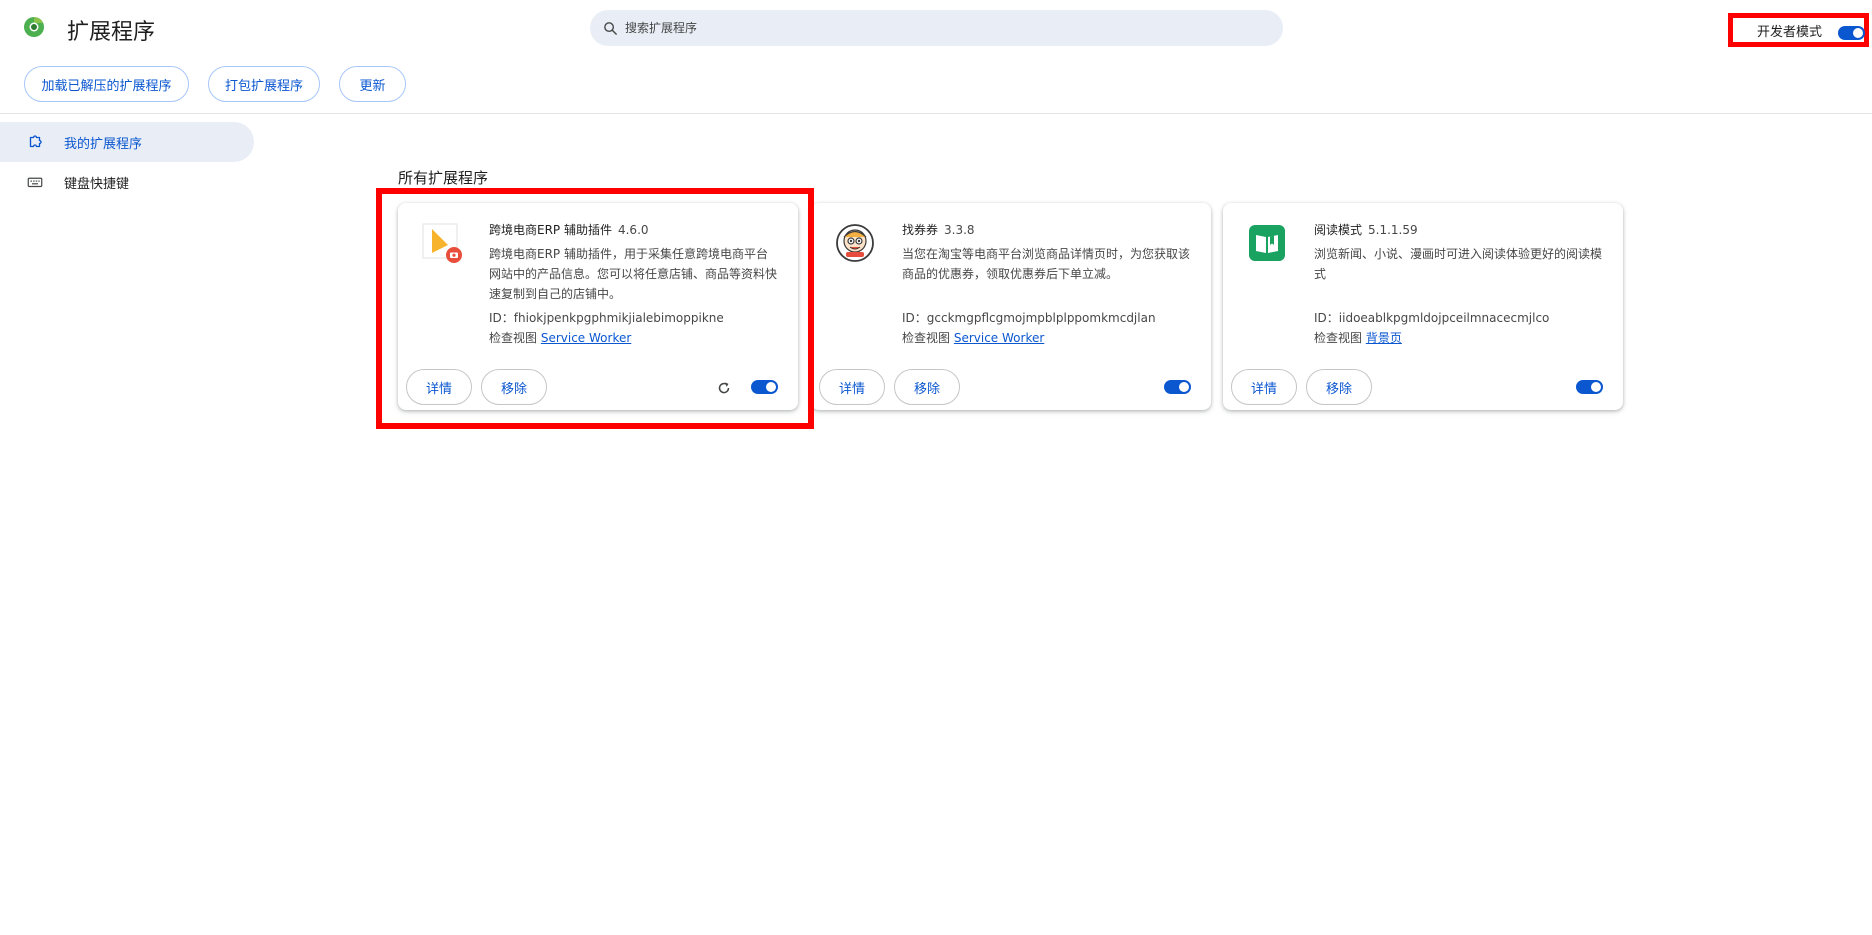 This screenshot has height=935, width=1872. I want to click on developer-mode-label: 开发者模式, so click(1790, 32).